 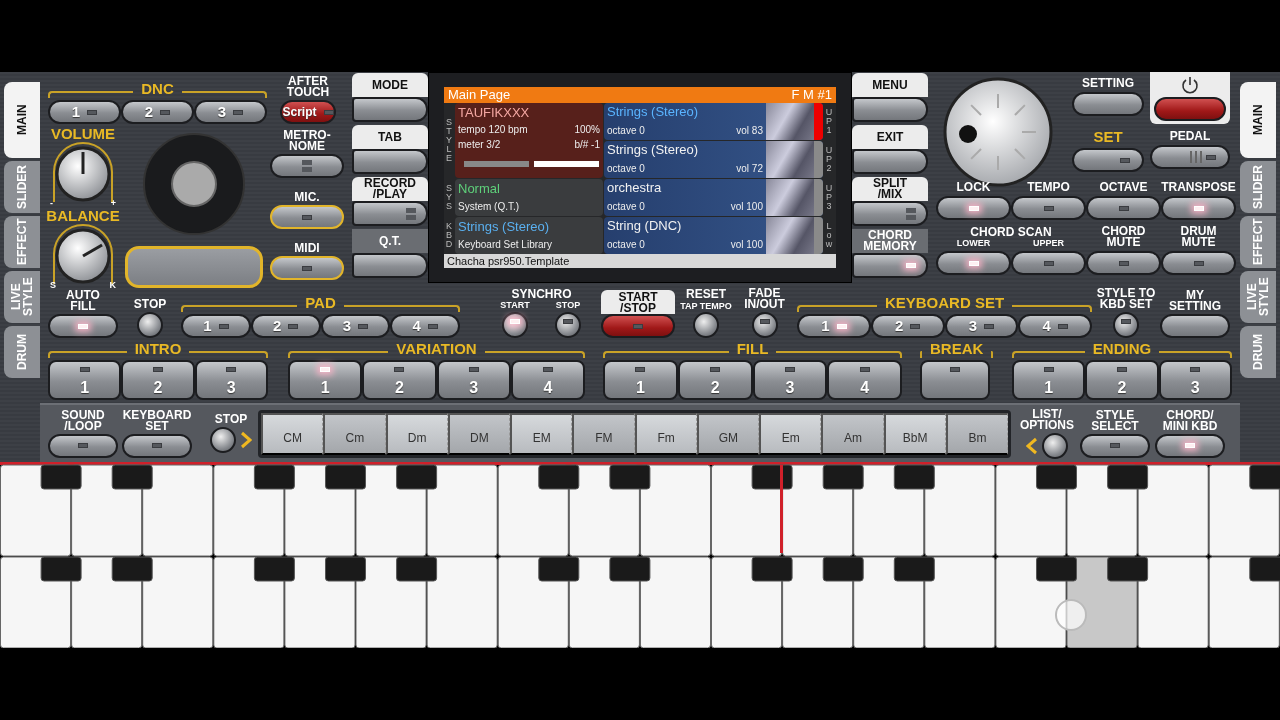 What do you see at coordinates (713, 197) in the screenshot?
I see `part-row: orchestra octave 0 vol 100` at bounding box center [713, 197].